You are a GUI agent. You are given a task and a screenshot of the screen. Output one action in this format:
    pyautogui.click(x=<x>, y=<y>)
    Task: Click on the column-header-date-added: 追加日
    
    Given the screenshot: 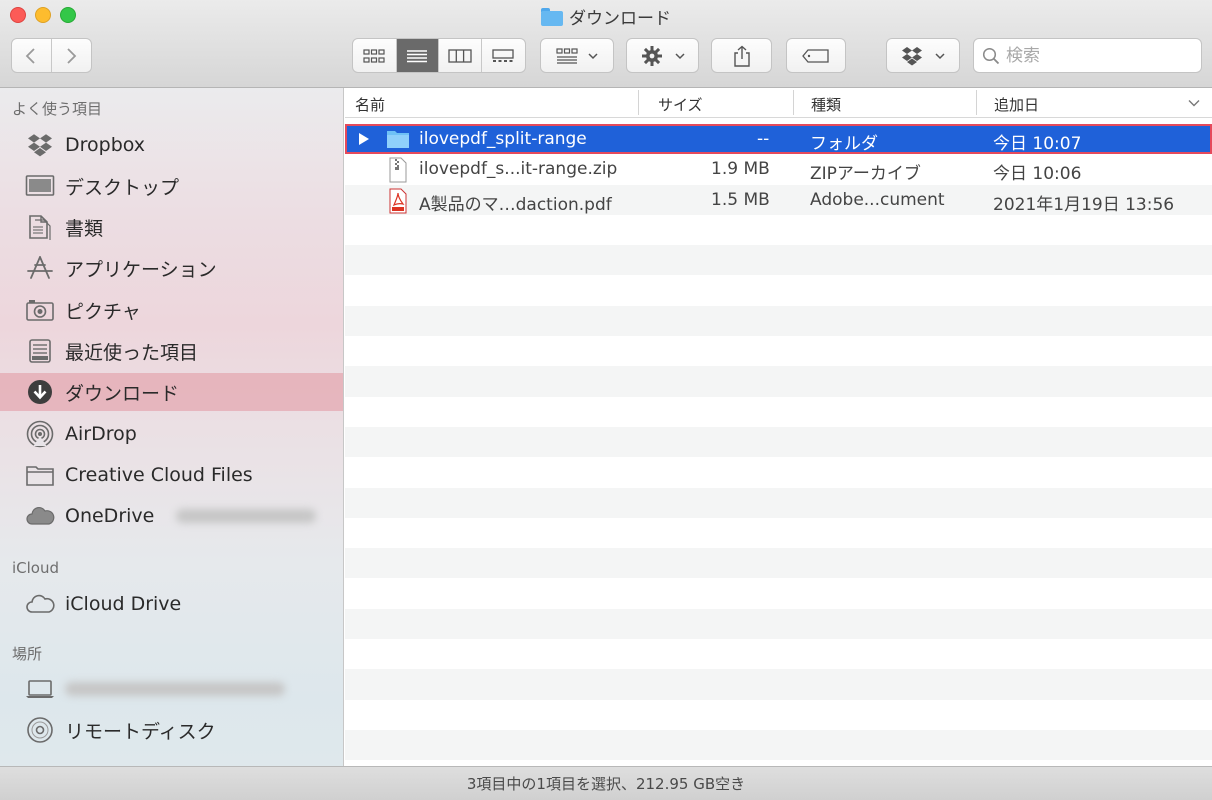 What is the action you would take?
    pyautogui.click(x=1016, y=104)
    